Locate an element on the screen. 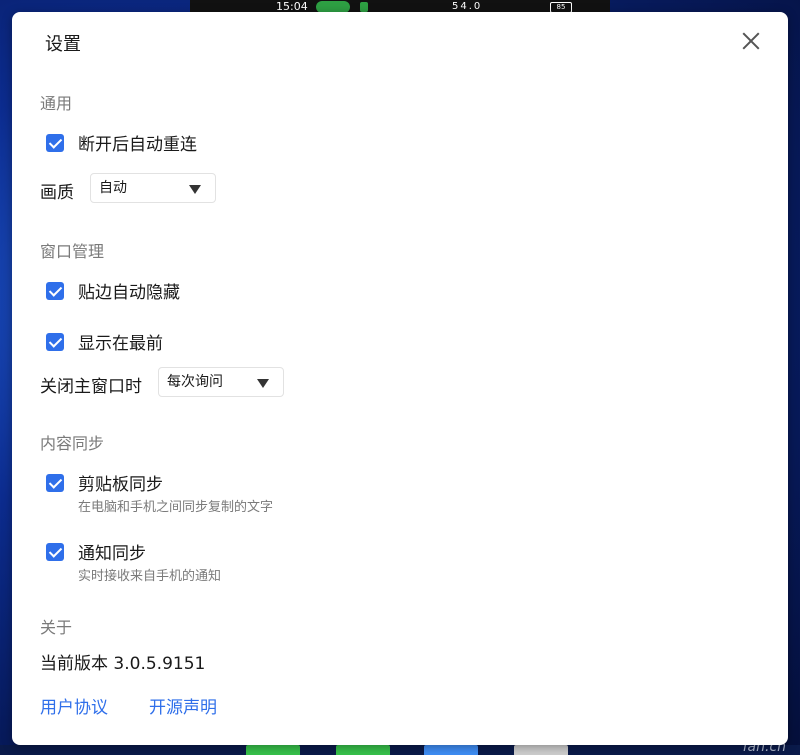 The image size is (800, 755). section-sync-heading: 内容同步 is located at coordinates (72, 443).